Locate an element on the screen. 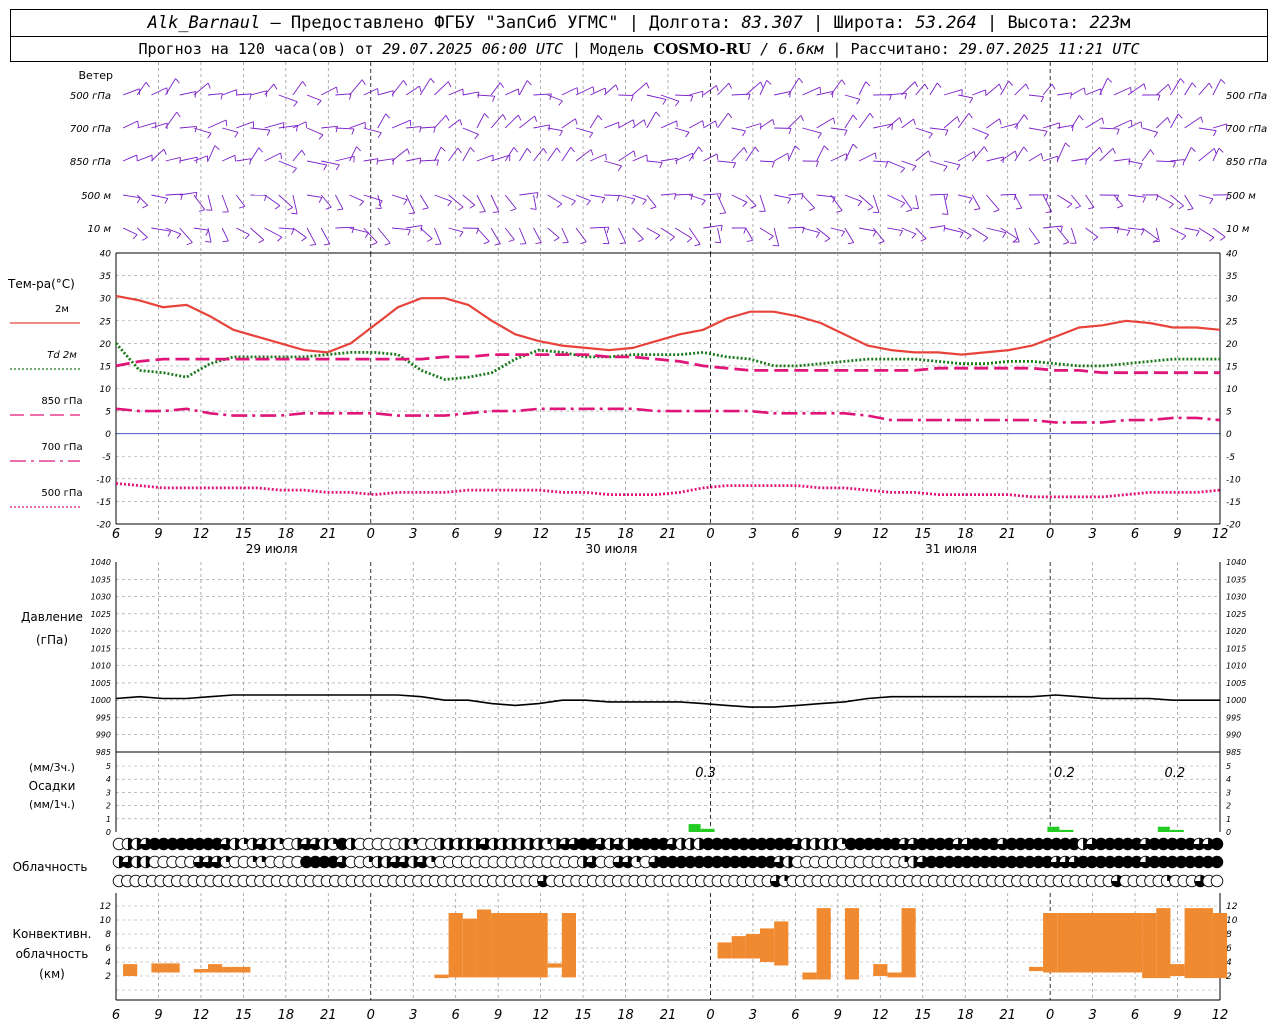 This screenshot has height=1024, width=1280. pres-ytick-right: 990 is located at coordinates (1233, 735).